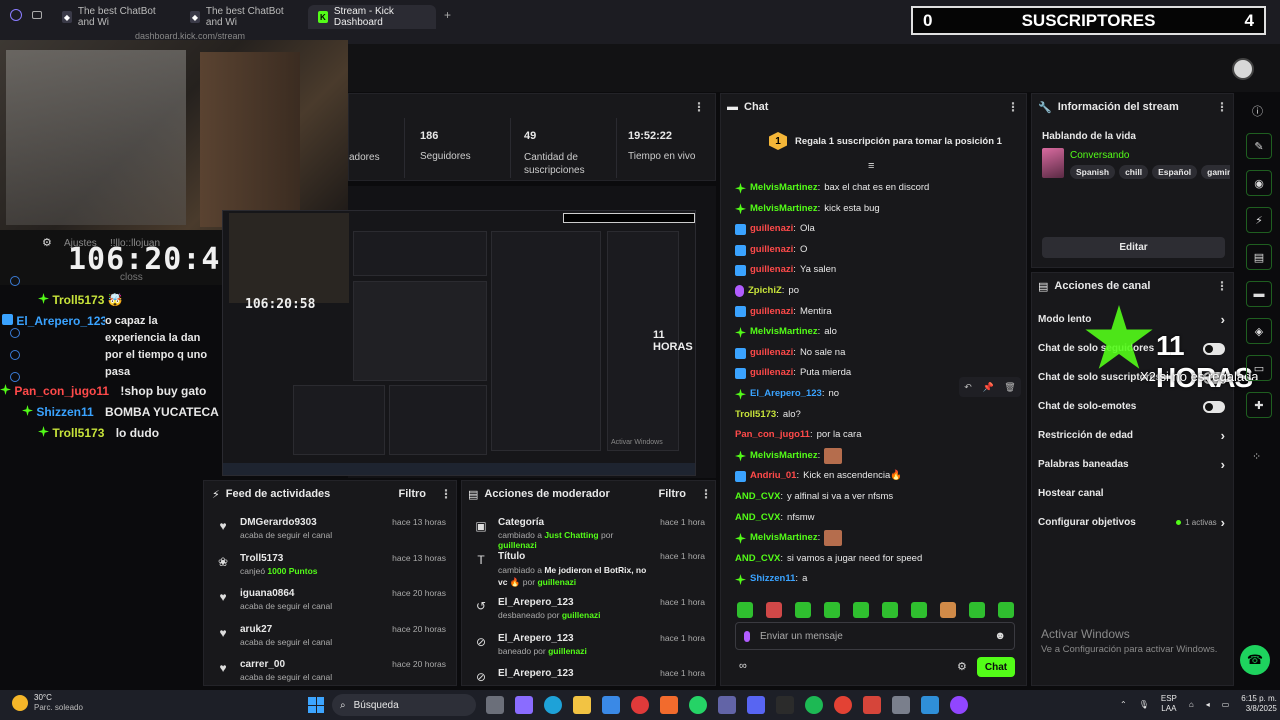 The width and height of the screenshot is (1280, 720). Describe the element at coordinates (959, 705) in the screenshot. I see `twitch-icon` at that location.